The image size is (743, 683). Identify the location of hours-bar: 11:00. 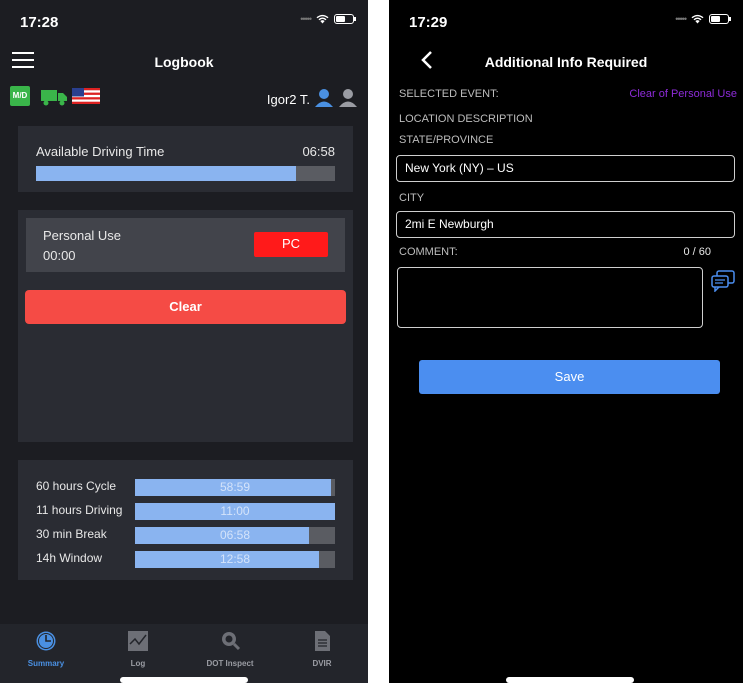
(235, 511).